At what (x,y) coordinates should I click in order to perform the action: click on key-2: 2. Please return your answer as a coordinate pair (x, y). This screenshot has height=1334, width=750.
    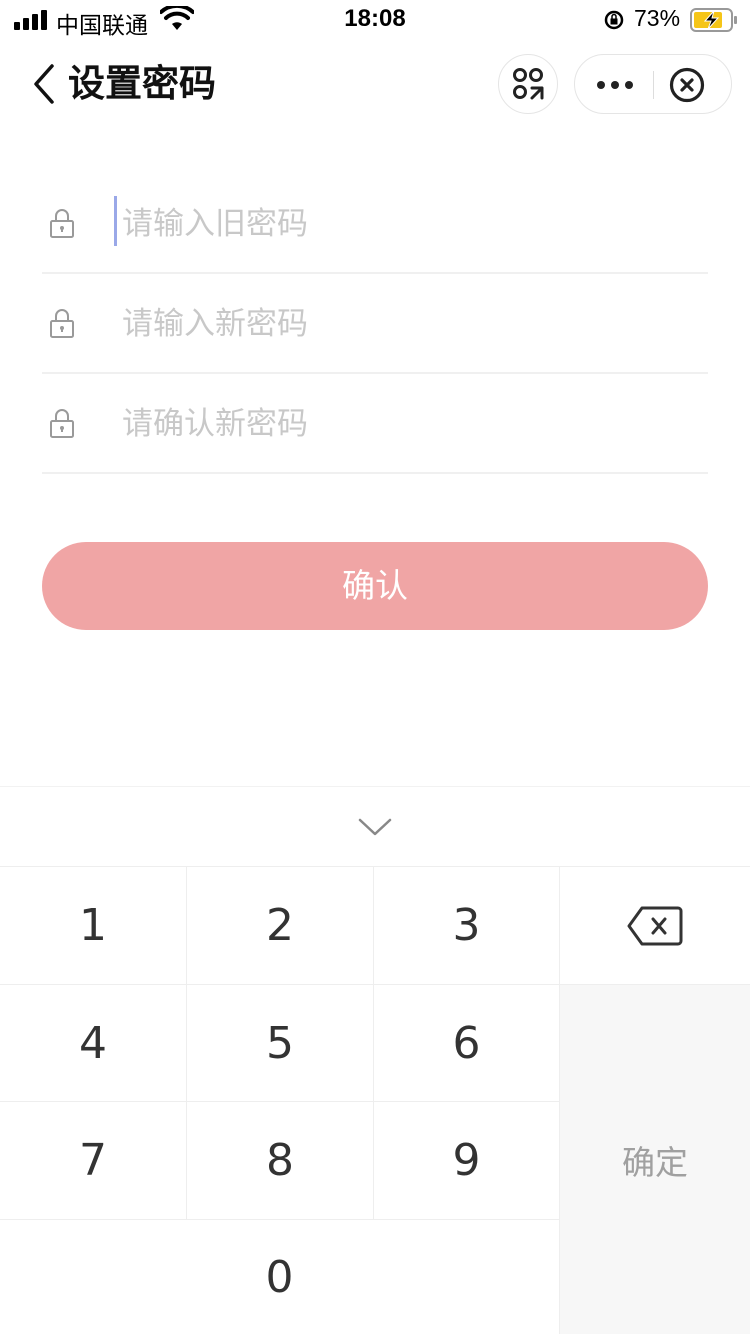
    Looking at the image, I should click on (280, 926).